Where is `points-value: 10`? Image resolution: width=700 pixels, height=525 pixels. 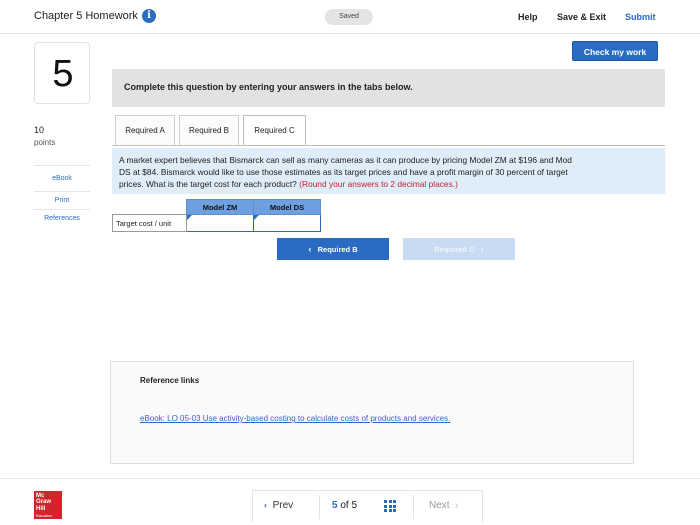 points-value: 10 is located at coordinates (39, 130).